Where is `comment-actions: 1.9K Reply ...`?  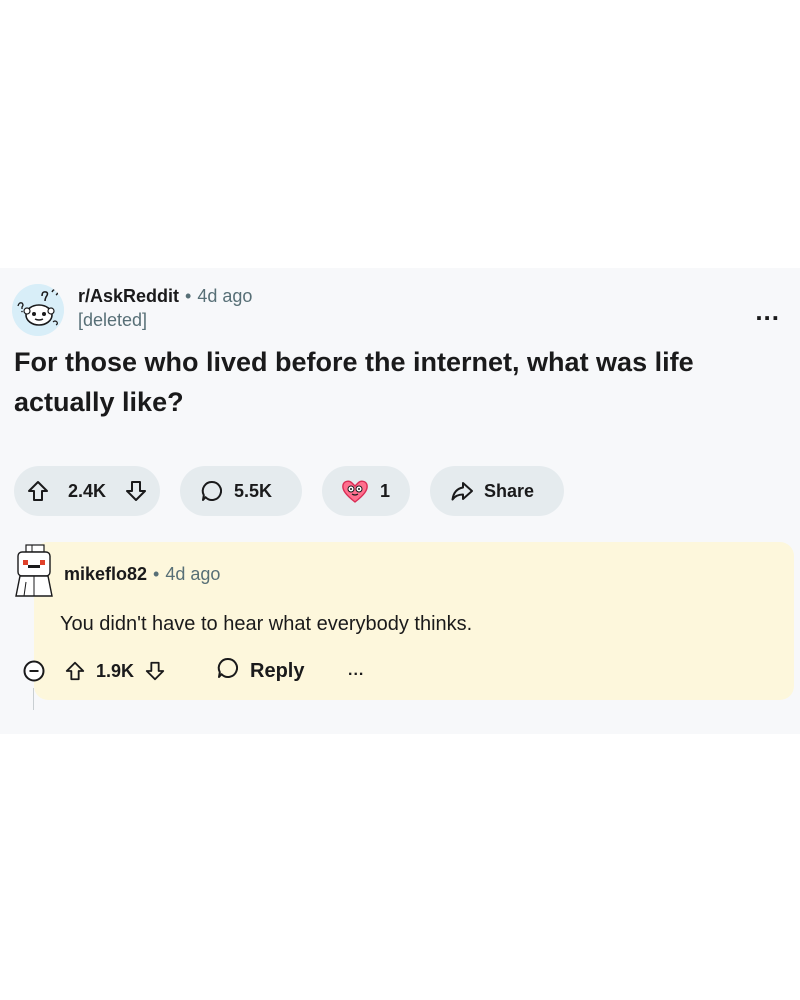
comment-actions: 1.9K Reply ... is located at coordinates (222, 671).